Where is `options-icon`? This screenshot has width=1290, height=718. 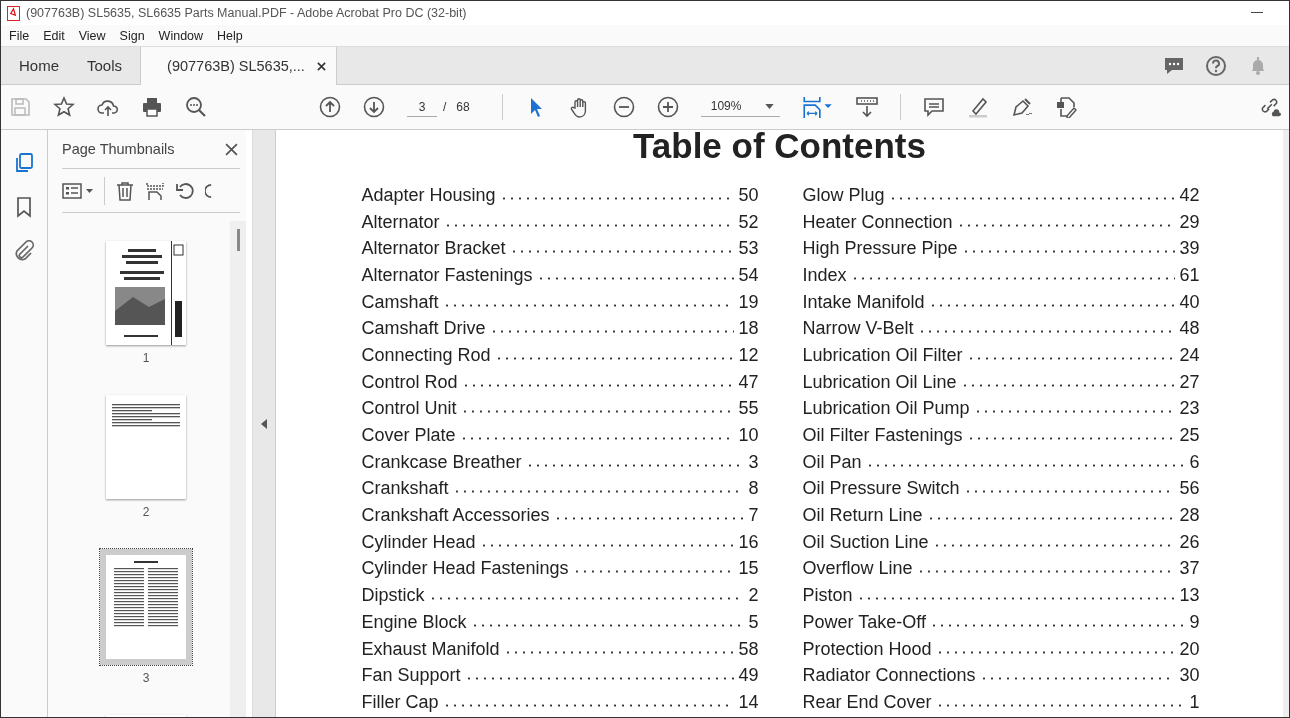
options-icon is located at coordinates (78, 190).